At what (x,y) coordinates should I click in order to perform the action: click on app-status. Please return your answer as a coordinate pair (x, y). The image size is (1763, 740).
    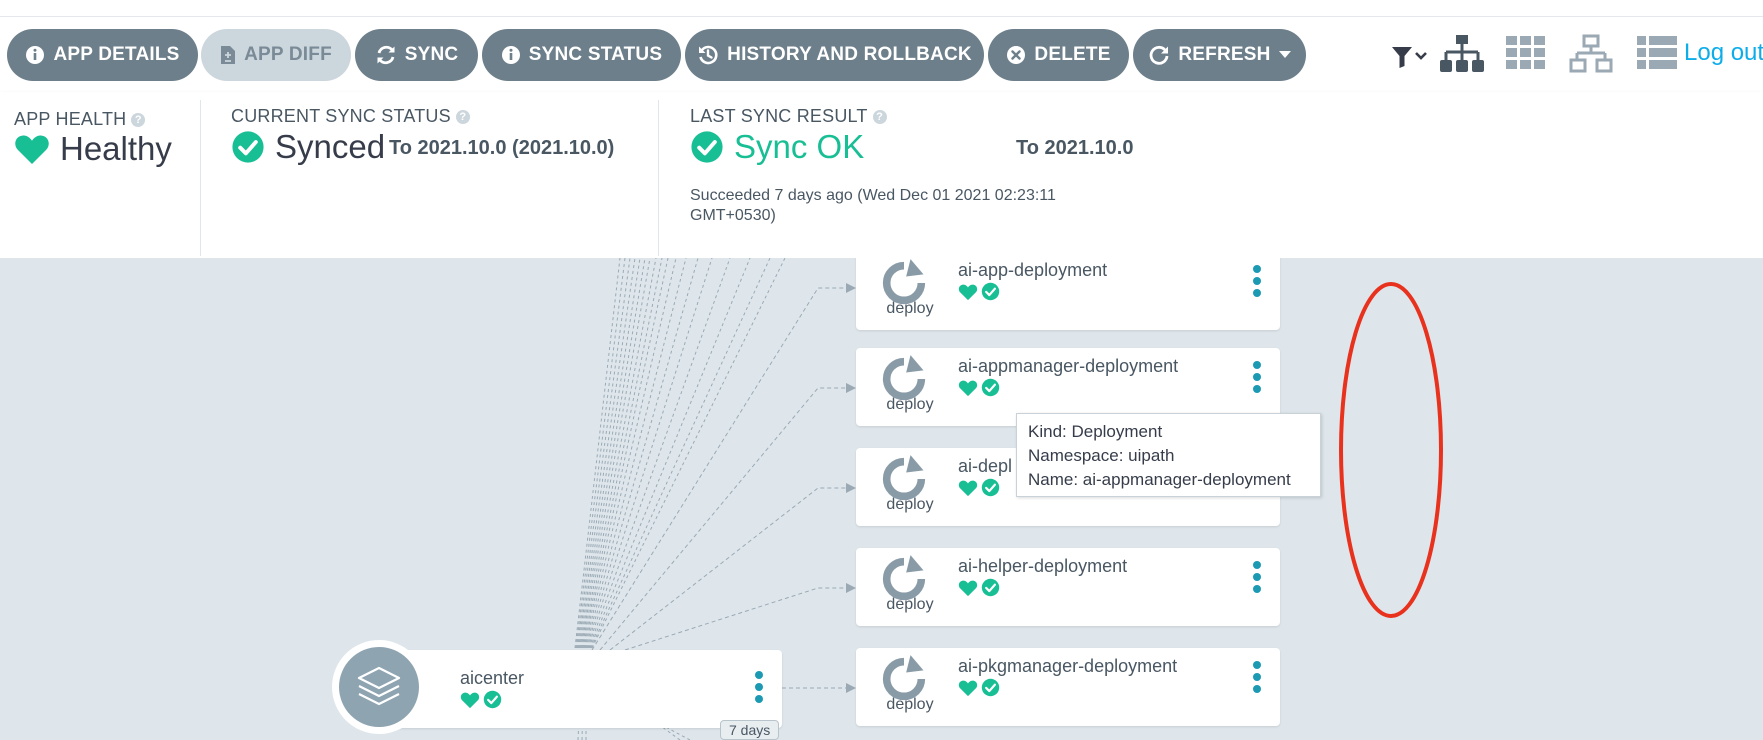
    Looking at the image, I should click on (481, 699).